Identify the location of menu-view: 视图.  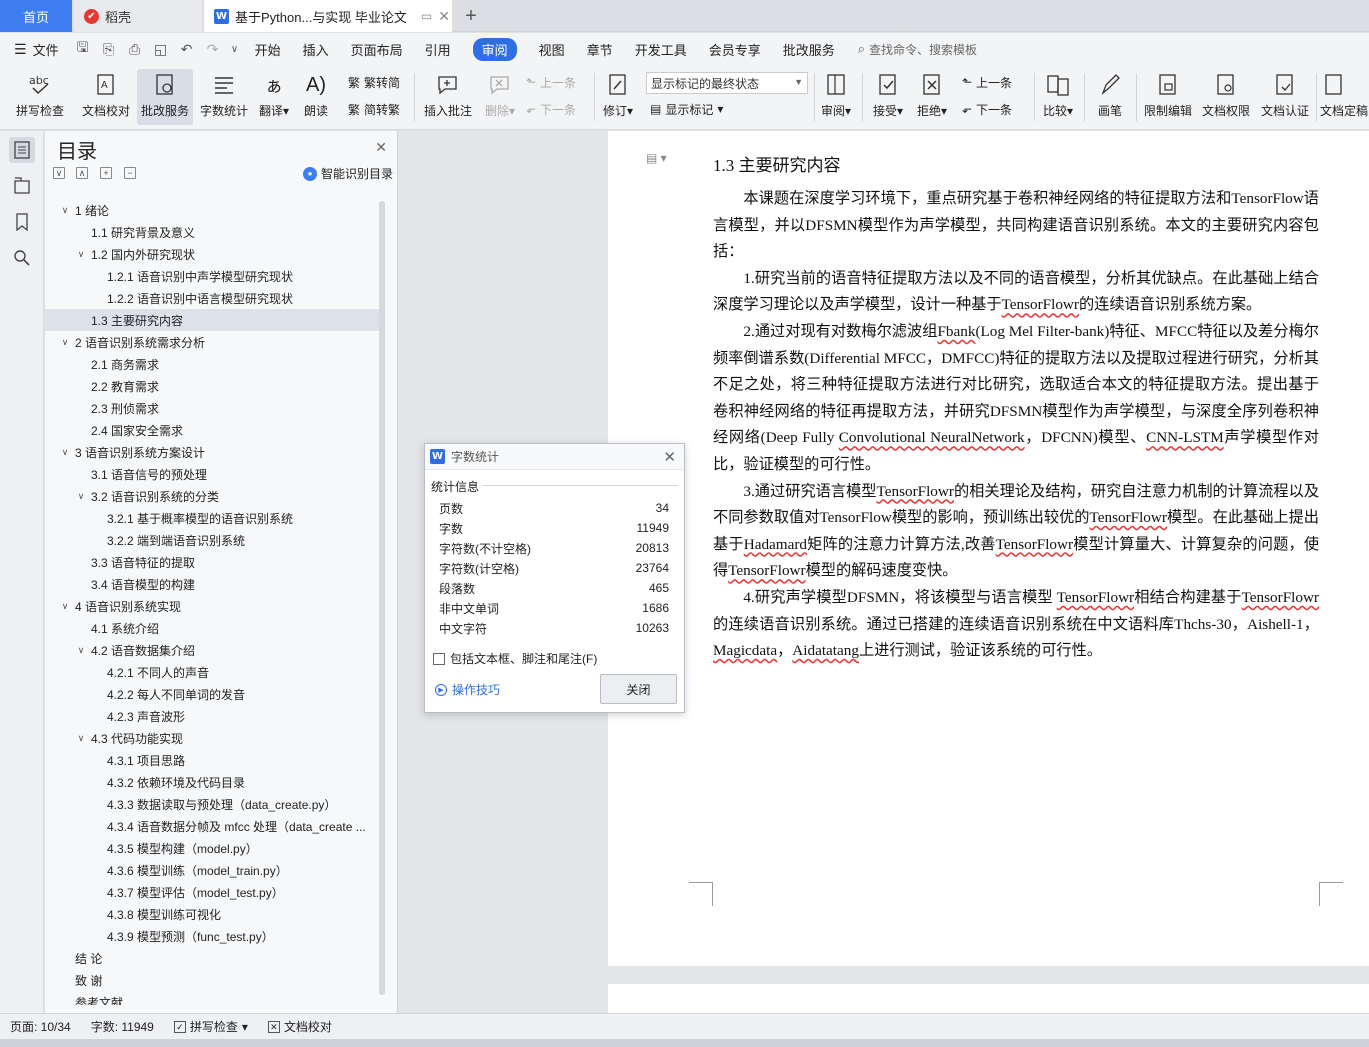
(552, 49).